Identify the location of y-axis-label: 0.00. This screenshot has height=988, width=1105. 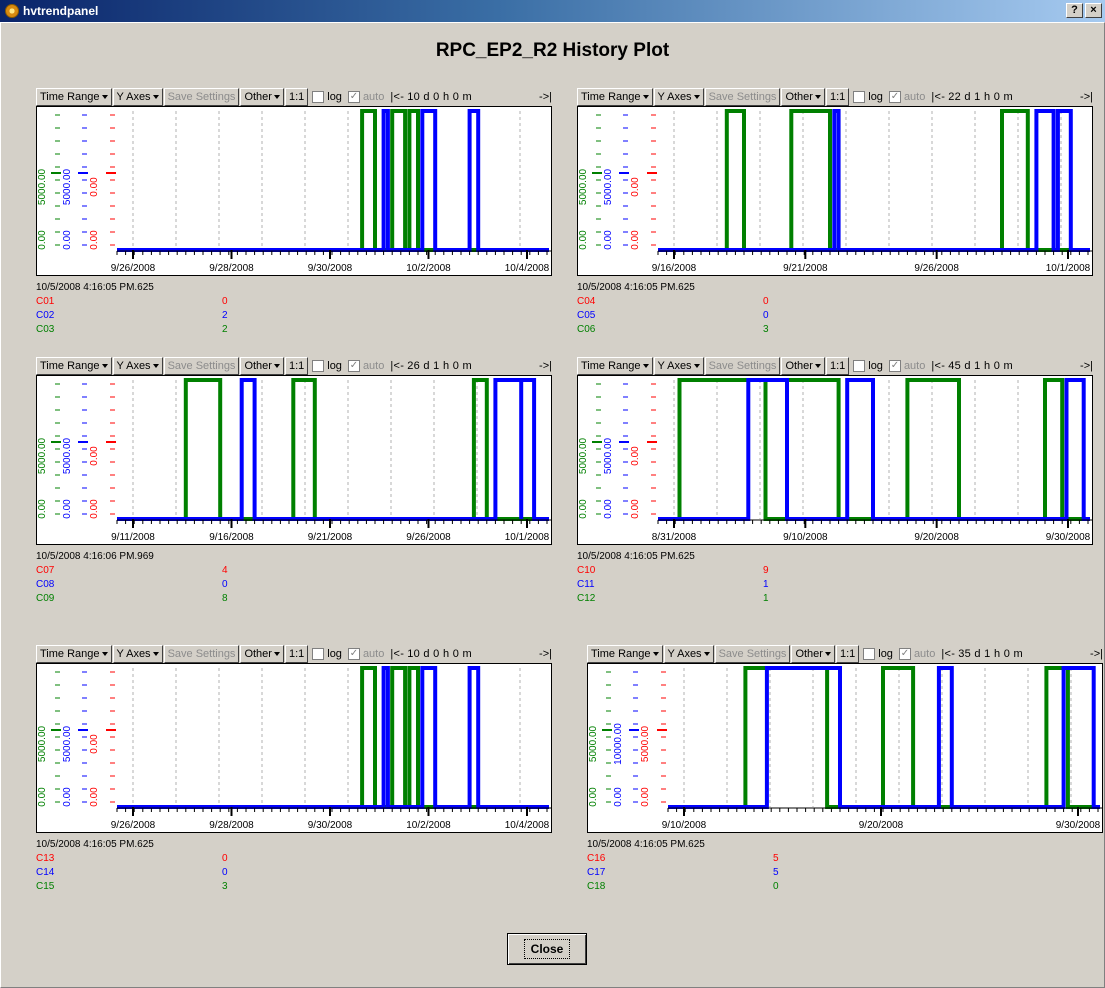
(94, 187).